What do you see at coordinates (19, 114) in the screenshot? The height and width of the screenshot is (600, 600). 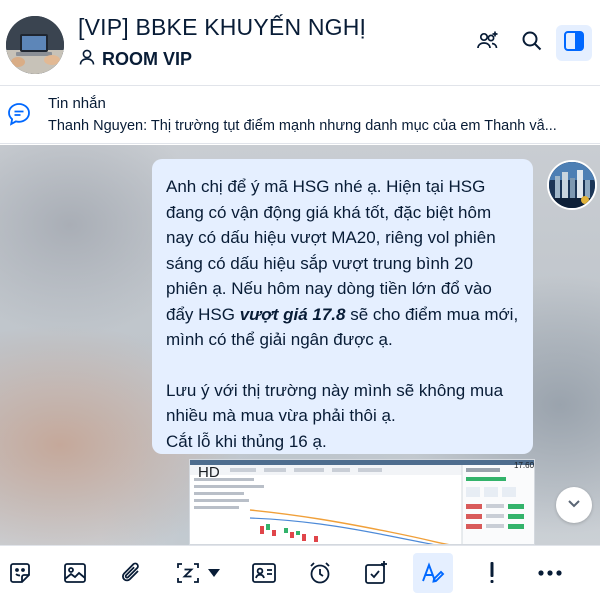 I see `chat-bubble-icon` at bounding box center [19, 114].